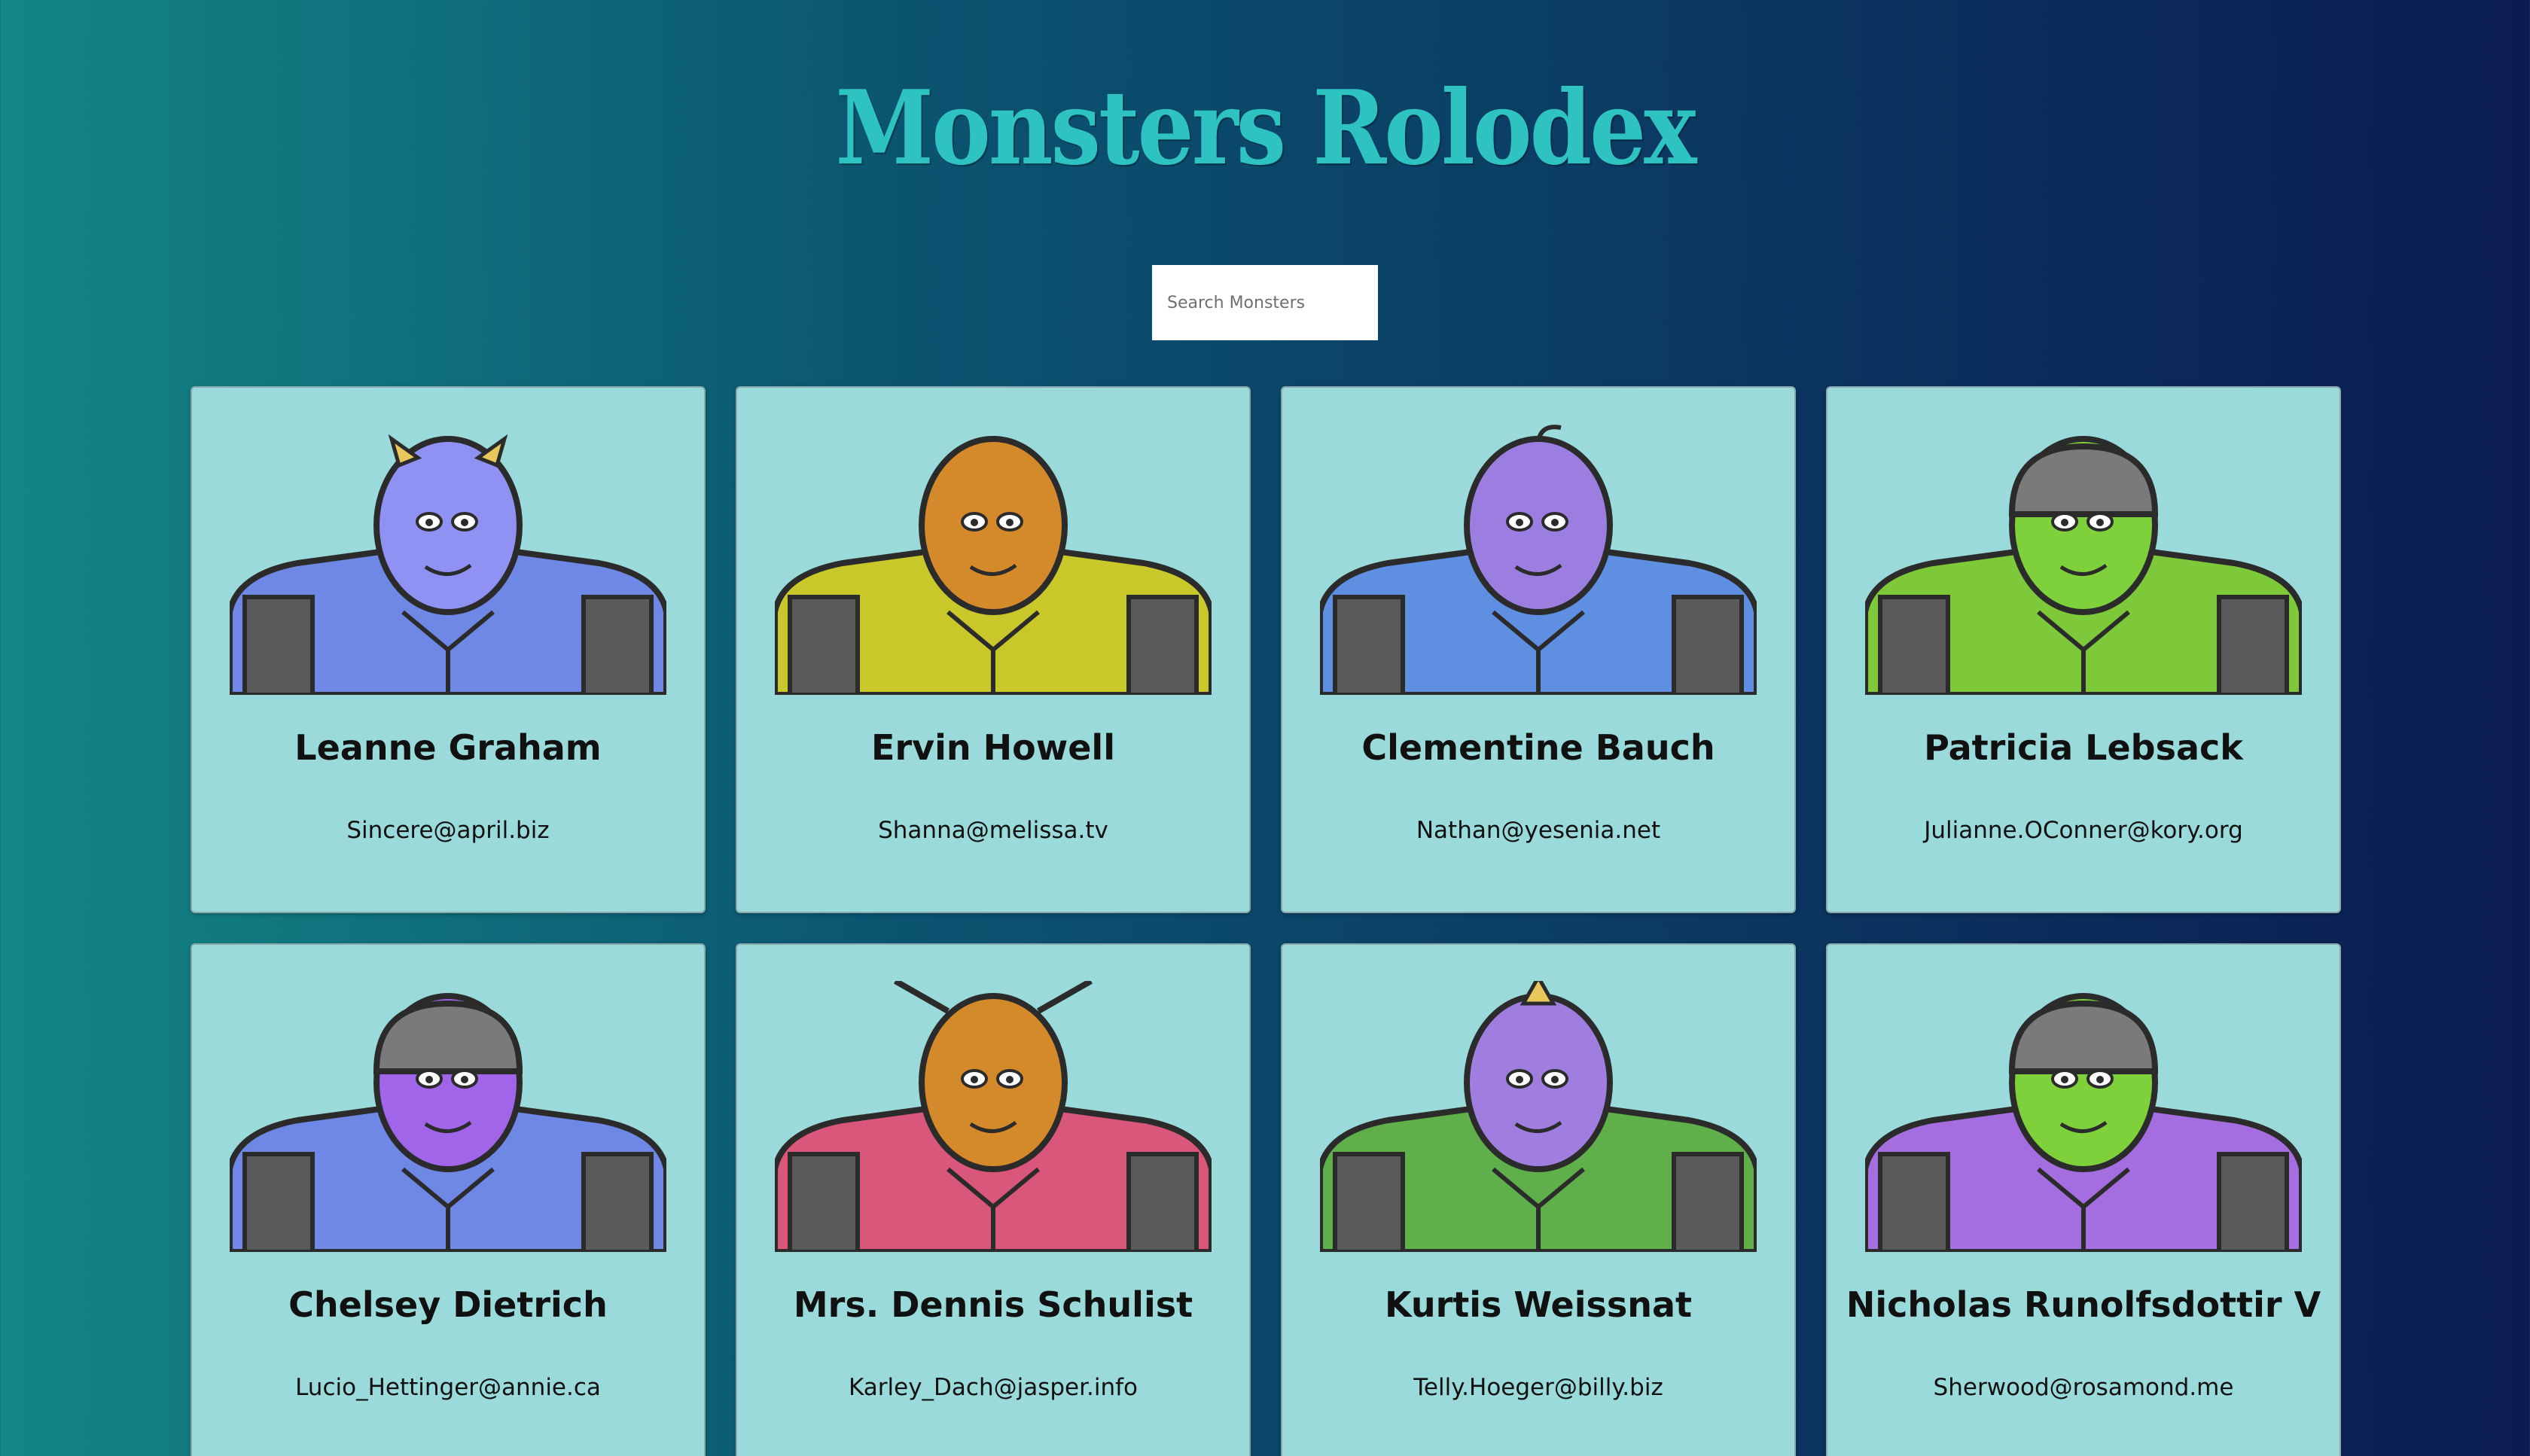 This screenshot has width=2530, height=1456. What do you see at coordinates (2083, 1387) in the screenshot?
I see `monster-email: Sherwood@rosamond.me` at bounding box center [2083, 1387].